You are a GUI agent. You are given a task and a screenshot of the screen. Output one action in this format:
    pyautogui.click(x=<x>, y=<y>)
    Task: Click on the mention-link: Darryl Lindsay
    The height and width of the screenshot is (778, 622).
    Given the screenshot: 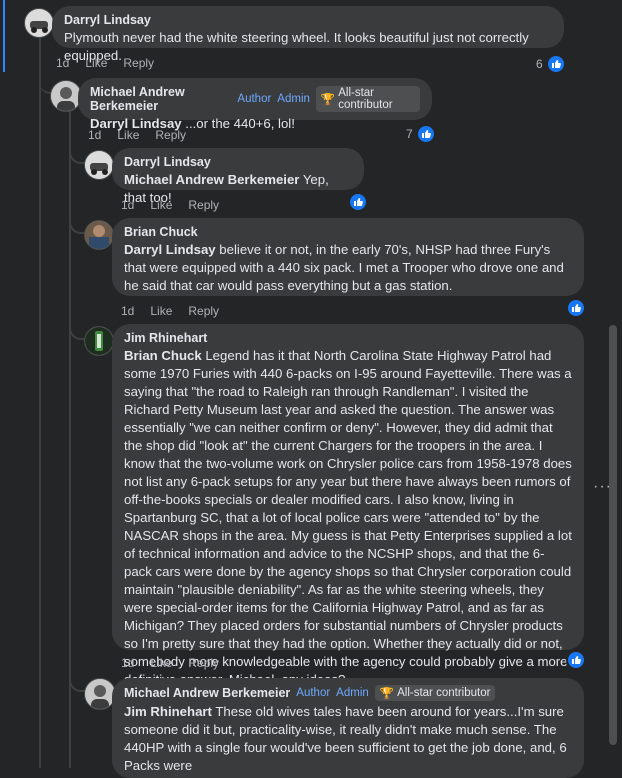 What is the action you would take?
    pyautogui.click(x=170, y=249)
    